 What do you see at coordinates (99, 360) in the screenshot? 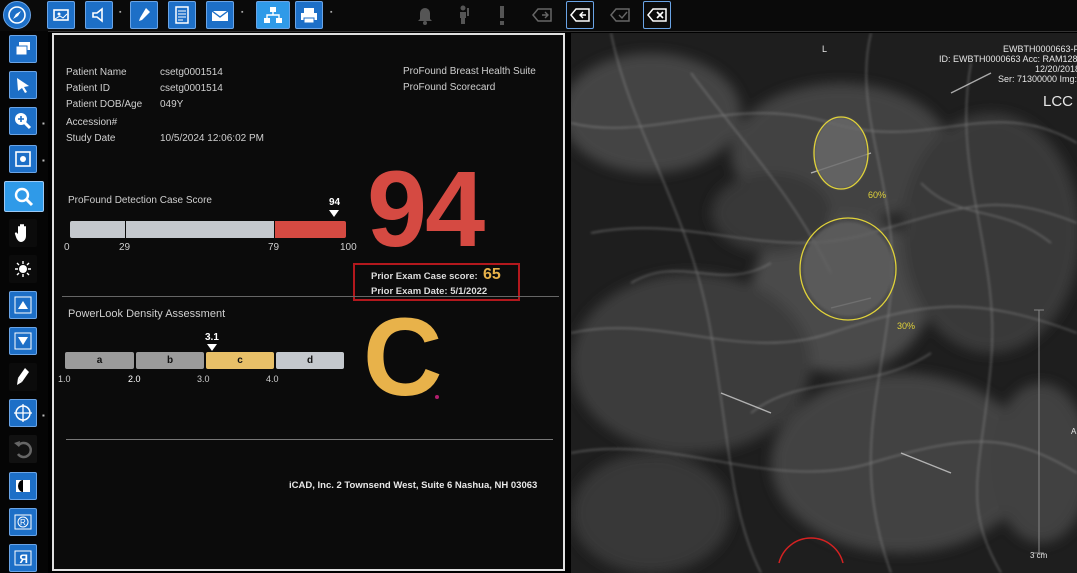
I see `density-category-a: a` at bounding box center [99, 360].